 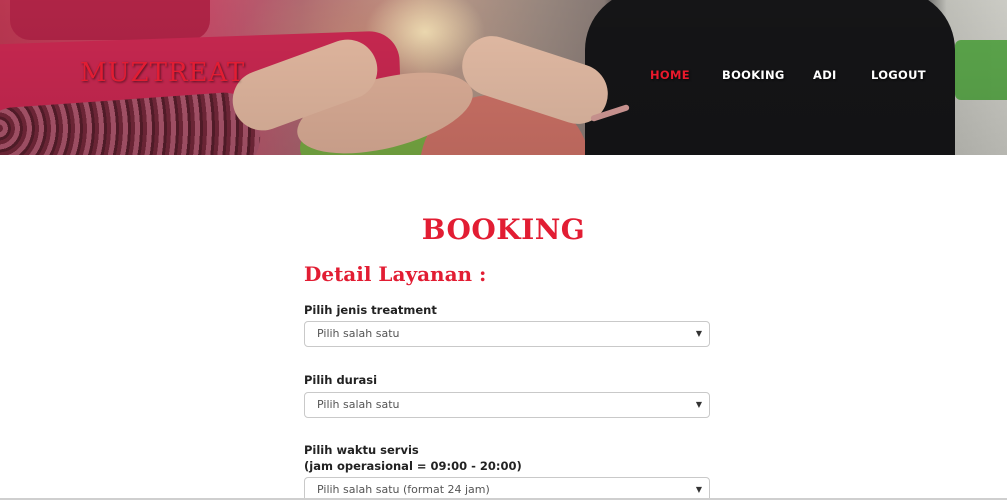 I want to click on treatment-select-value: Pilih salah satu, so click(x=358, y=333).